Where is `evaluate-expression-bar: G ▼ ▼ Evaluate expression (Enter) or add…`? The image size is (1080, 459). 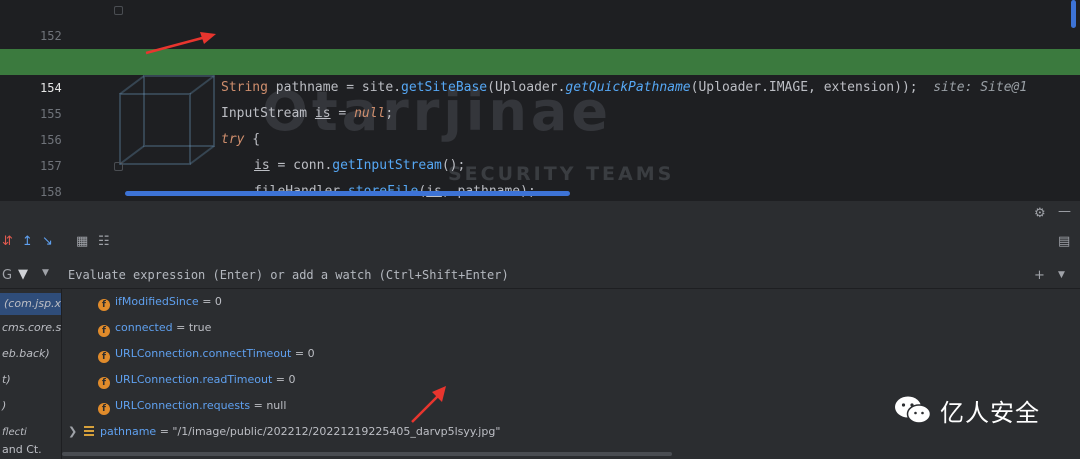 evaluate-expression-bar: G ▼ ▼ Evaluate expression (Enter) or add… is located at coordinates (540, 275).